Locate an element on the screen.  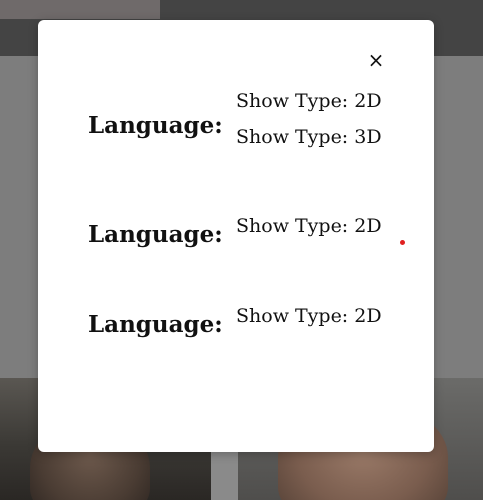
show-type-option: Show Type: 3D is located at coordinates (309, 137).